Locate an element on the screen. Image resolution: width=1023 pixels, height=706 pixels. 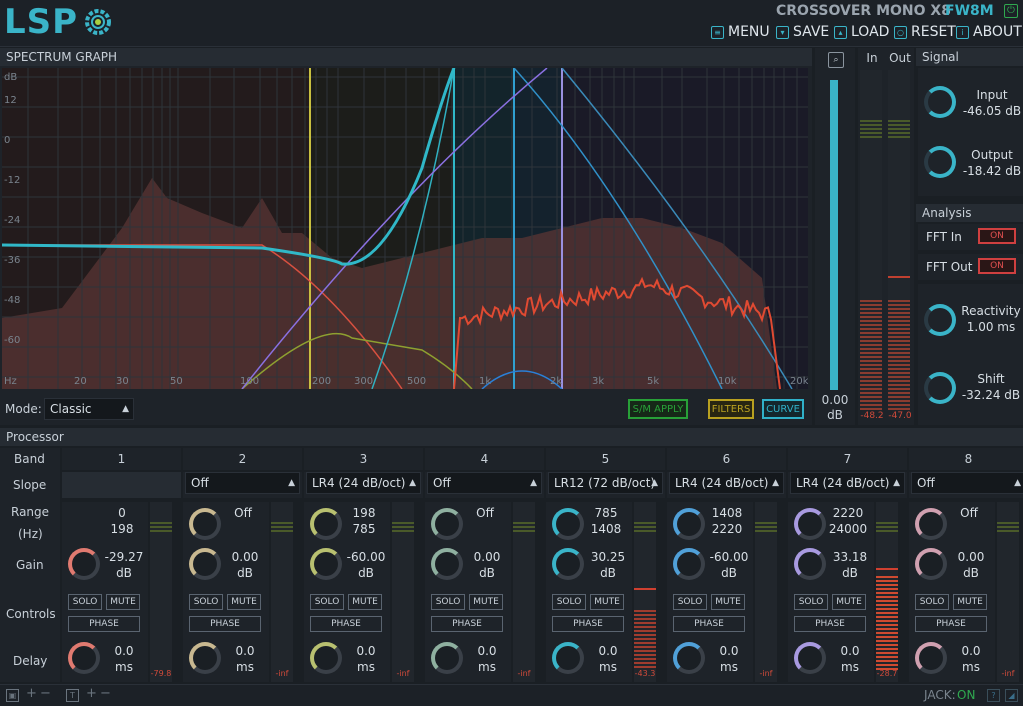
font-plus-icon: + is located at coordinates (91, 693).